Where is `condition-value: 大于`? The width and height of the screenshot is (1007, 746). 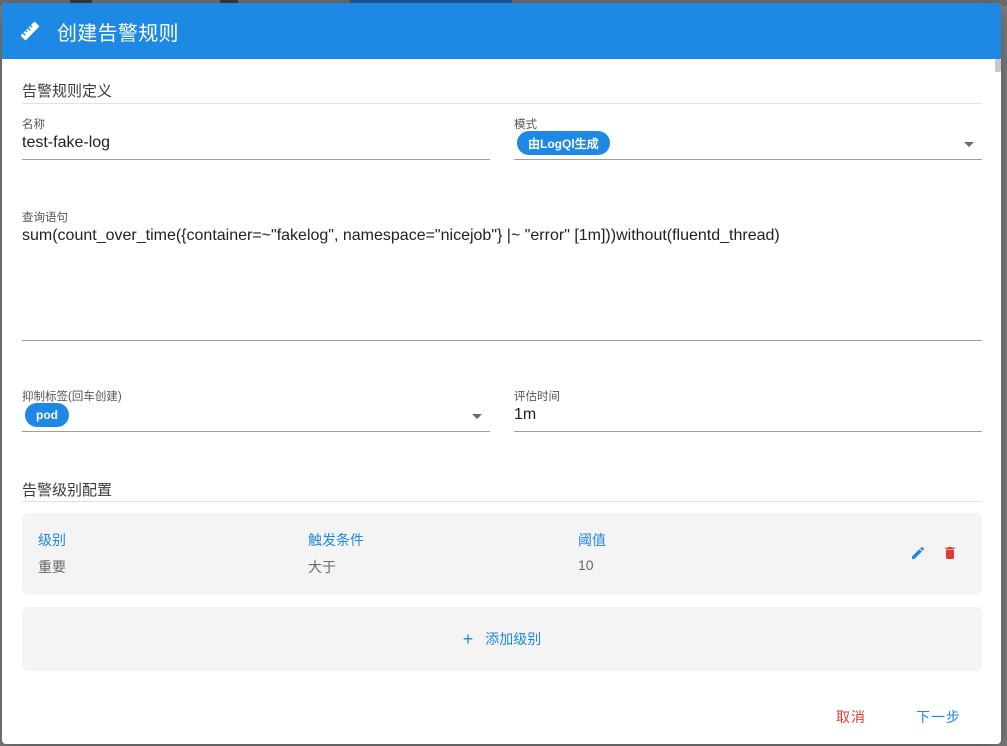 condition-value: 大于 is located at coordinates (322, 567).